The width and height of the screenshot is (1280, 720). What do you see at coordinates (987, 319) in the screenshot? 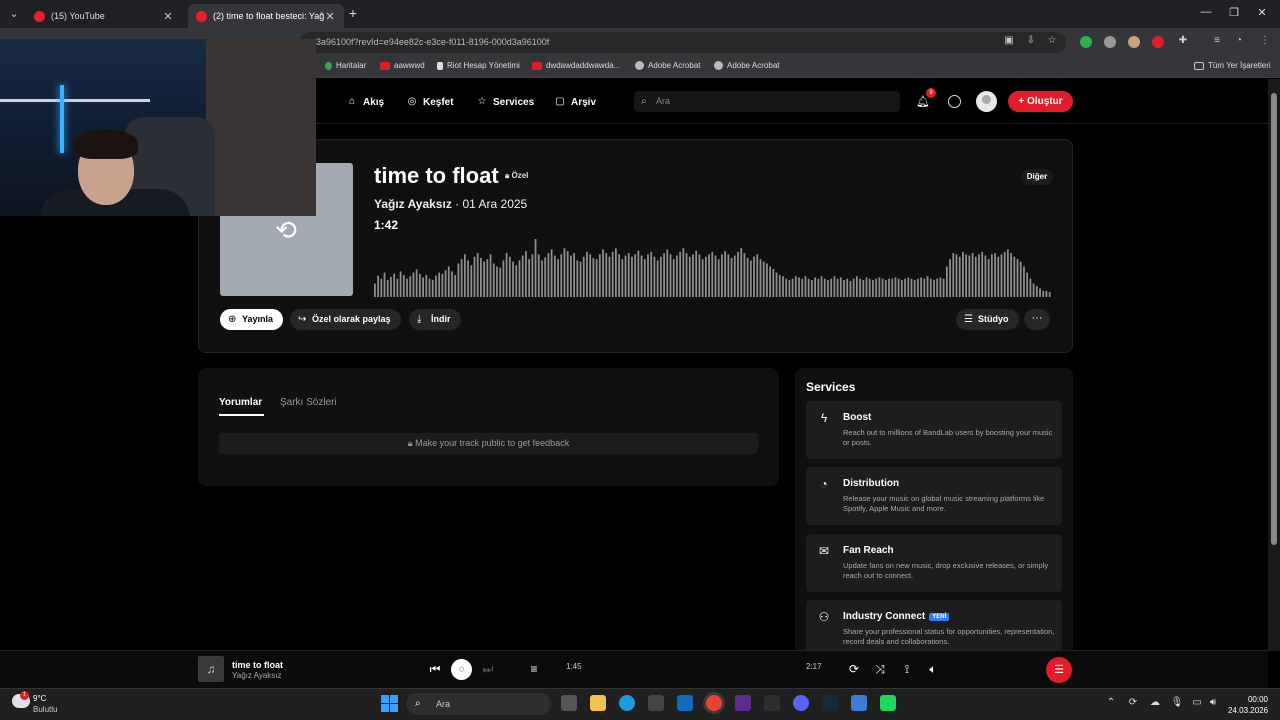
I see `studio-button: ☰ Stüdyo` at bounding box center [987, 319].